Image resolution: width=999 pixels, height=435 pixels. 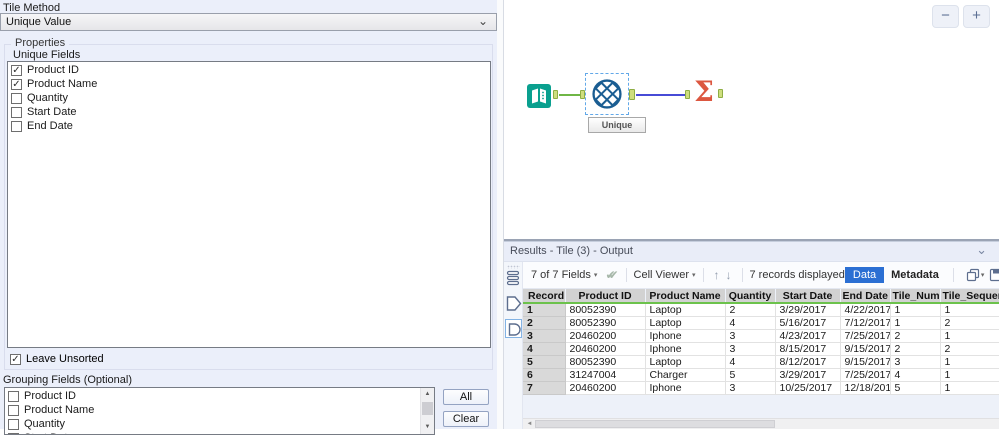 I want to click on data-stream-icon, so click(x=513, y=278).